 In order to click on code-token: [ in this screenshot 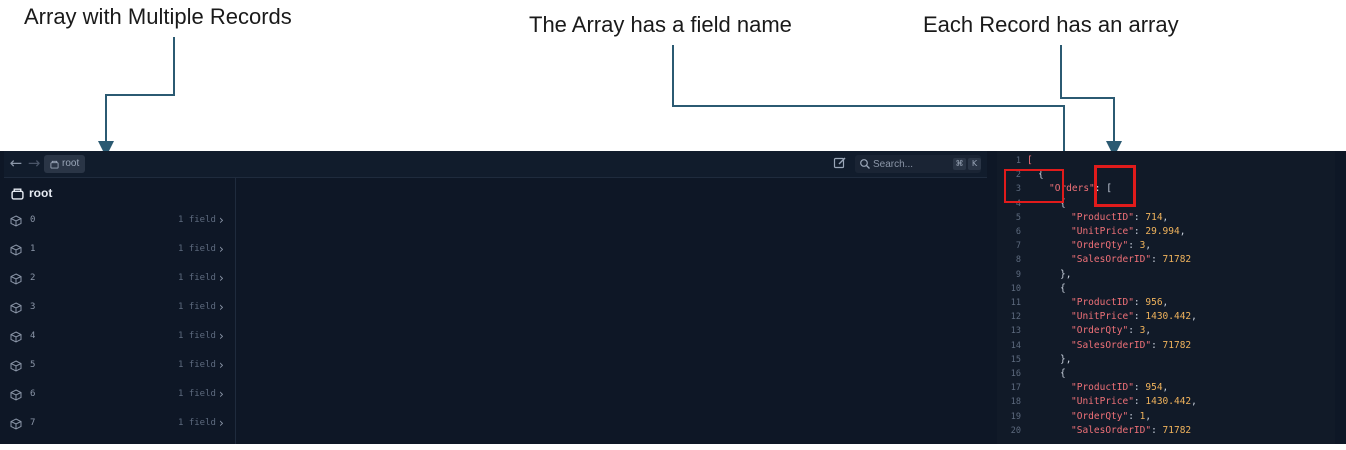, I will do `click(1030, 160)`.